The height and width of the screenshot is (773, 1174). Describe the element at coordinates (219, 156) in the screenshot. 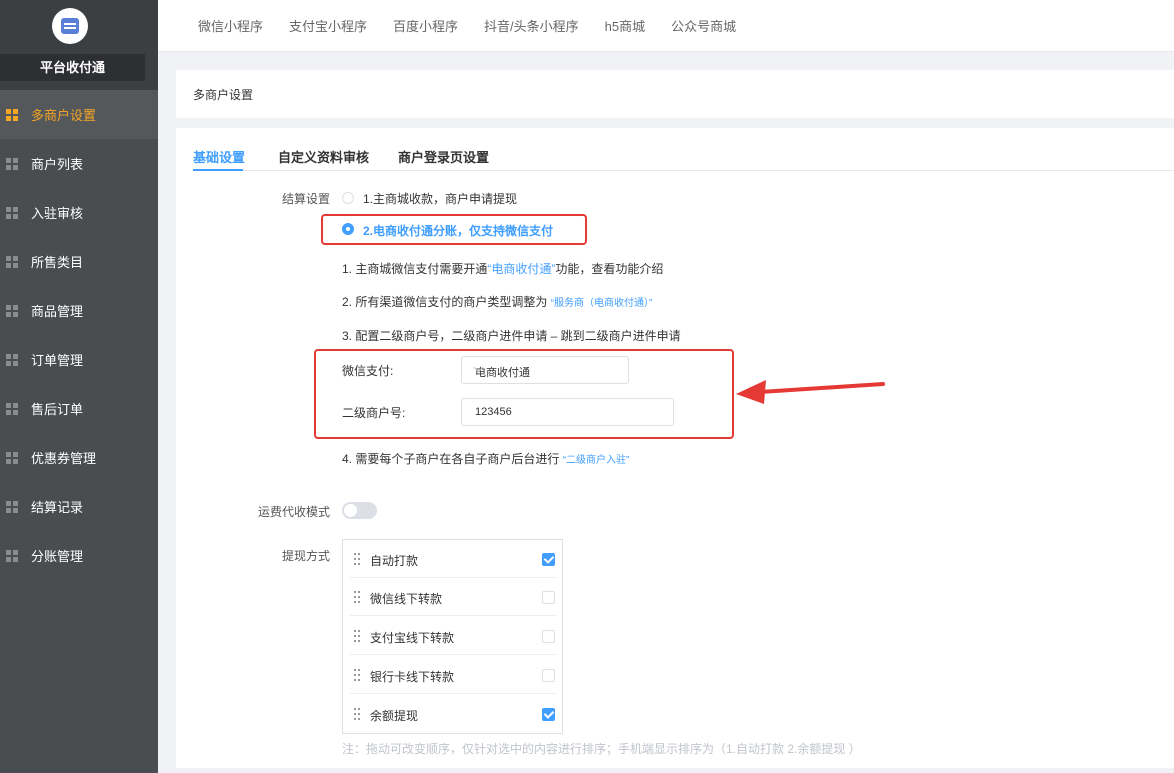

I see `tab-basic-settings: 基础设置` at that location.